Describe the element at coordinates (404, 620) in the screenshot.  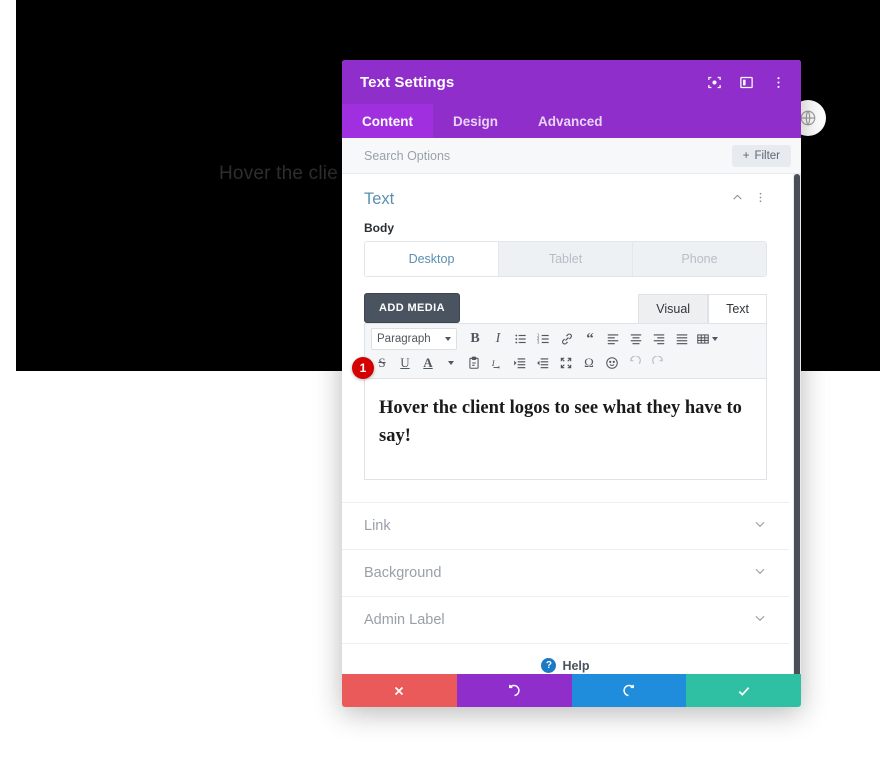
I see `accordion-admin-label-label: Admin Label` at that location.